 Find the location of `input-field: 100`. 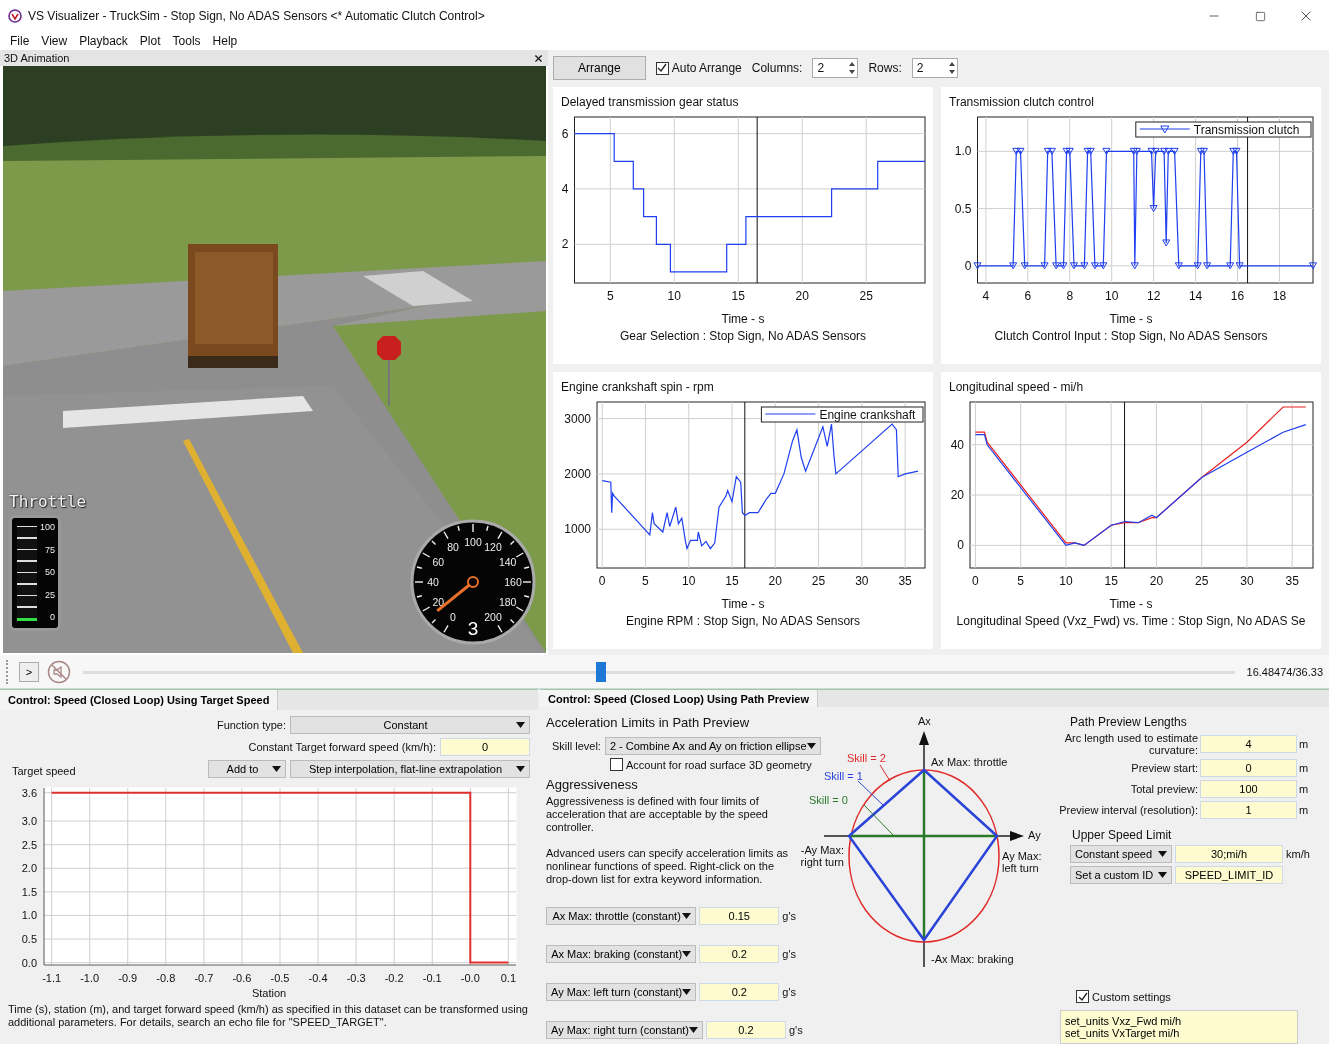

input-field: 100 is located at coordinates (1248, 789).